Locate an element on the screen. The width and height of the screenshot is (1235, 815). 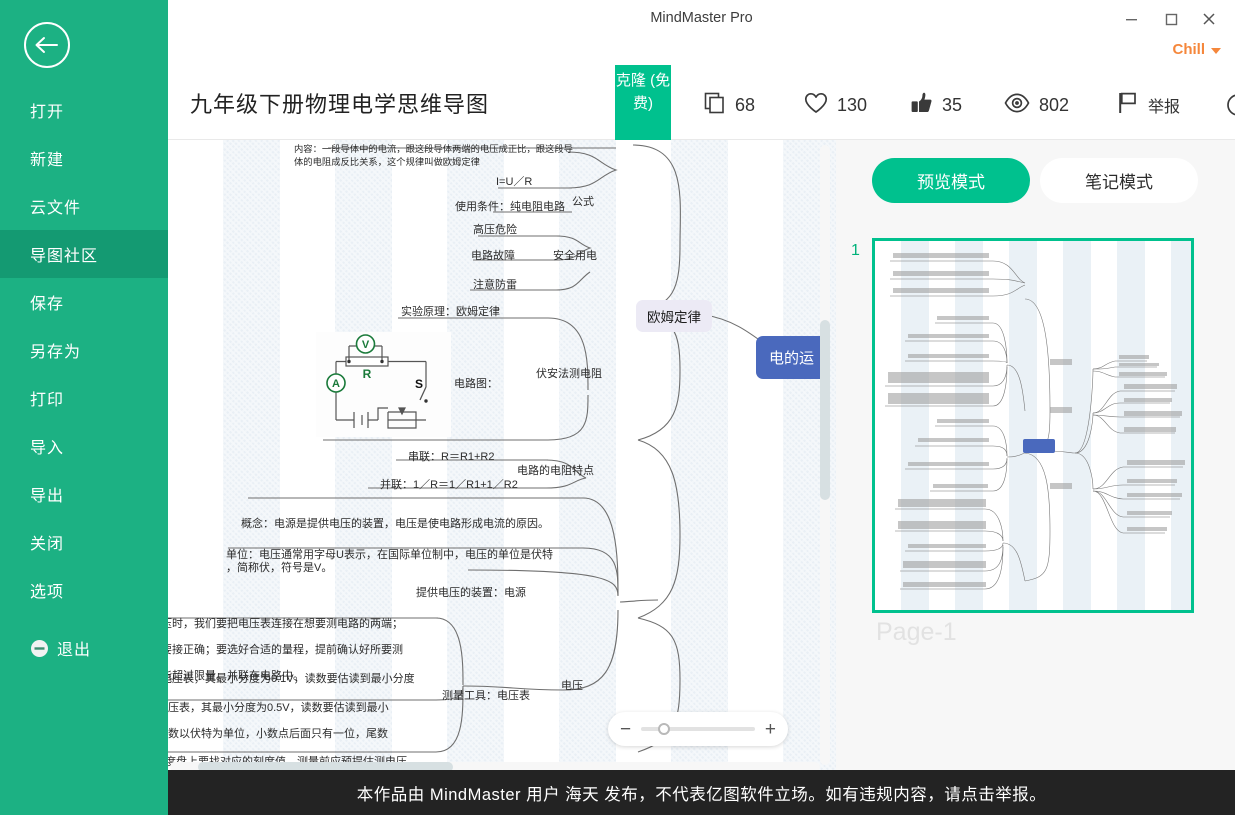
sidebar-item-label: 打印 is located at coordinates (47, 400).